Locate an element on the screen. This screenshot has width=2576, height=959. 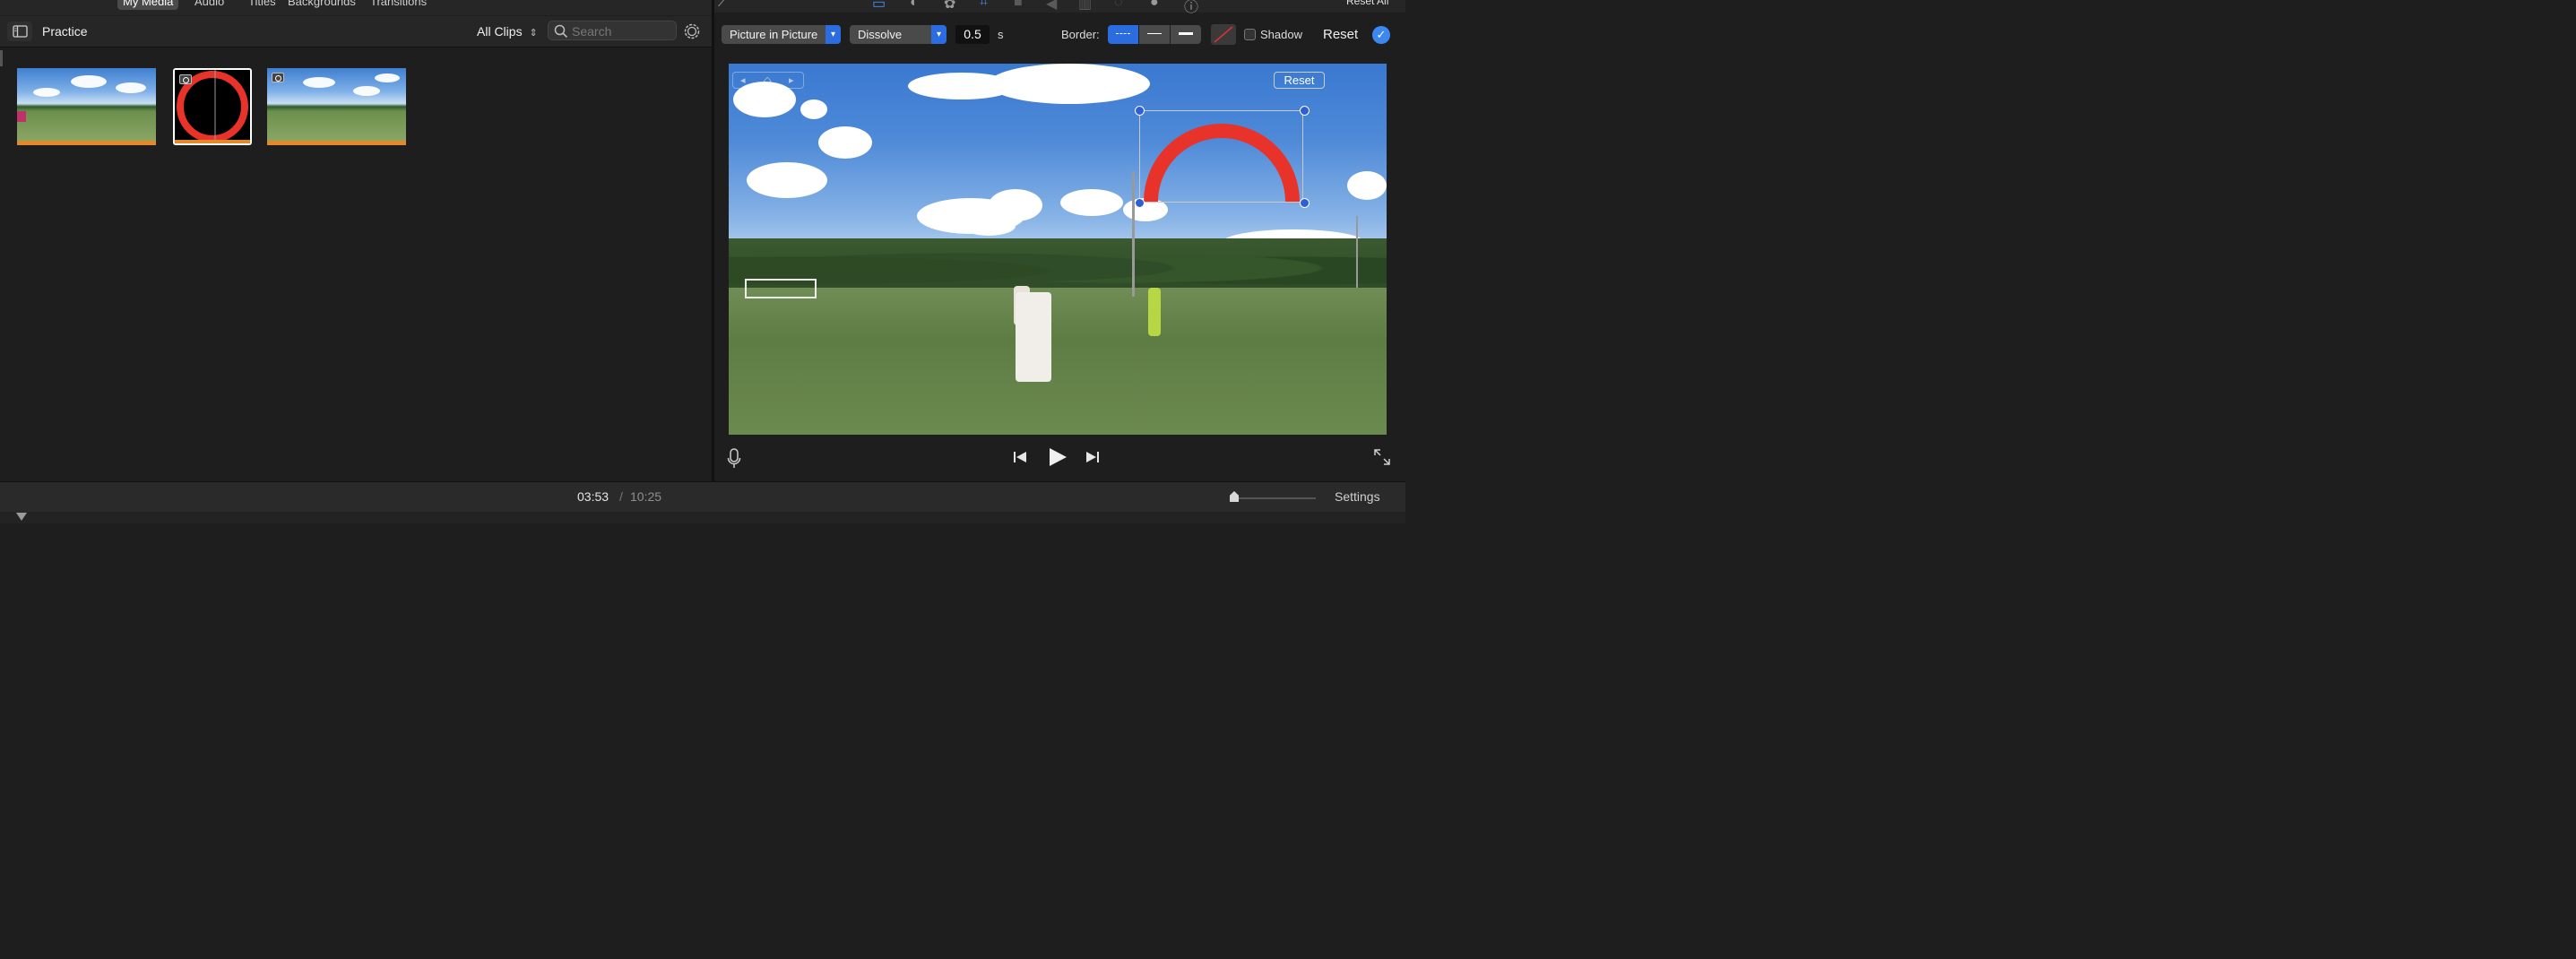
border-none-button is located at coordinates (1123, 34).